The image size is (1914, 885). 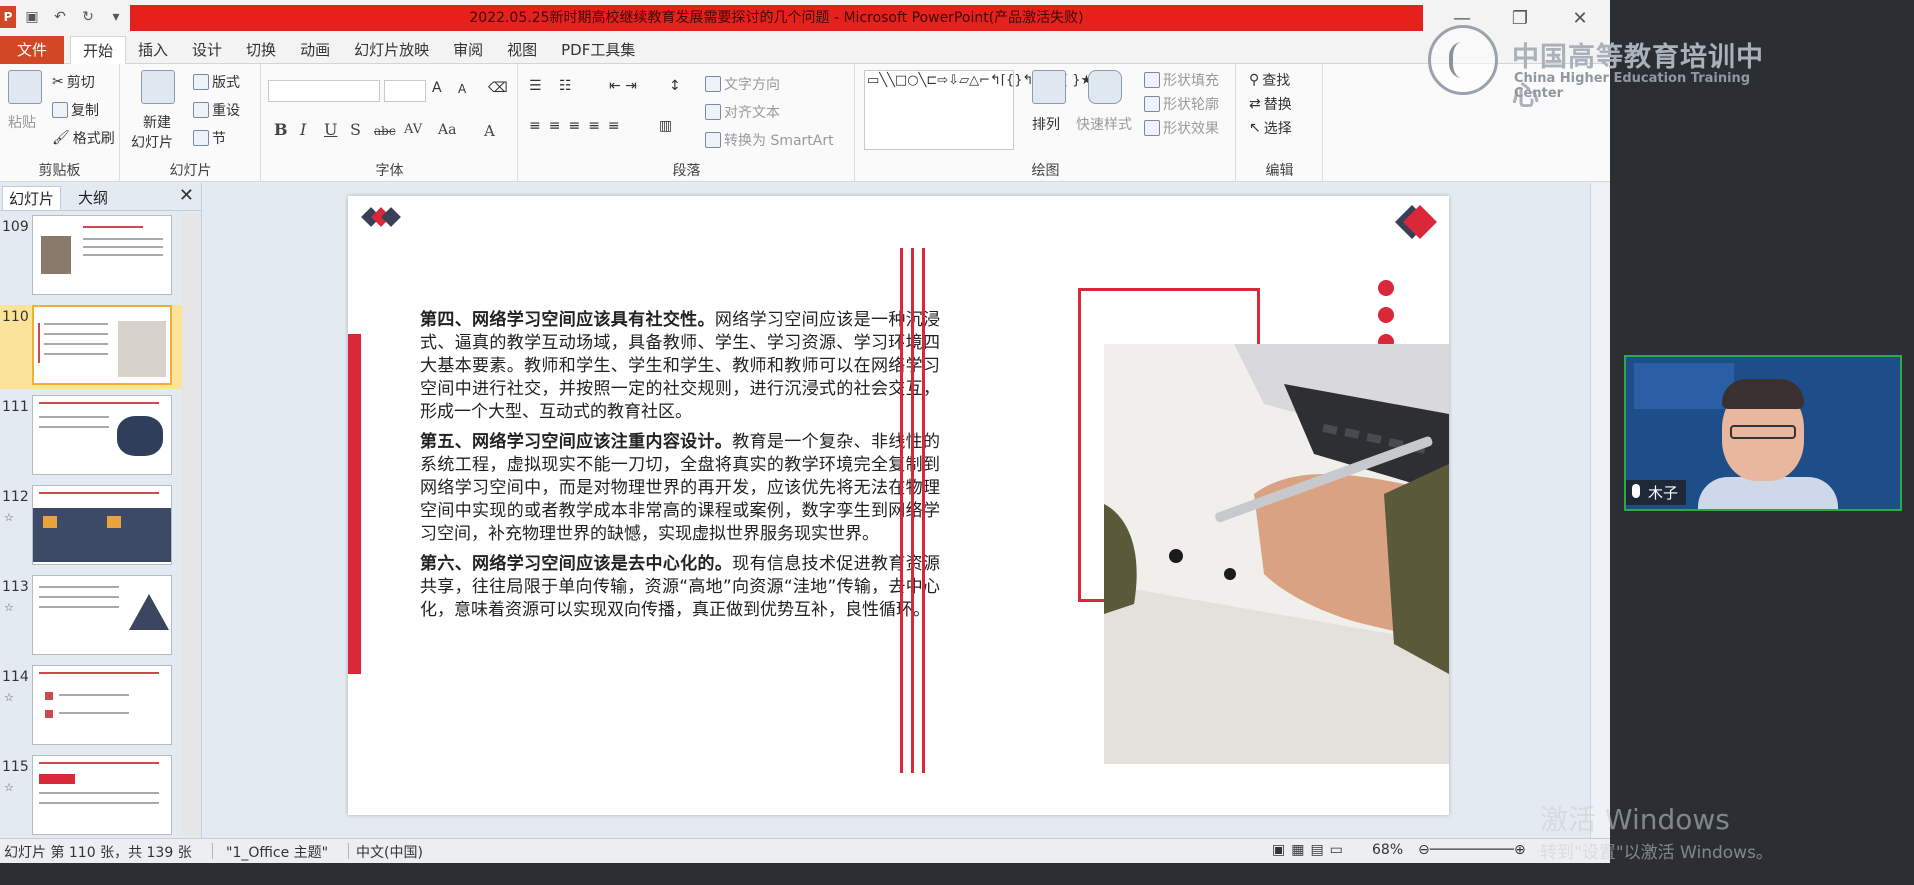 I want to click on tab-insert: 插入, so click(x=153, y=50).